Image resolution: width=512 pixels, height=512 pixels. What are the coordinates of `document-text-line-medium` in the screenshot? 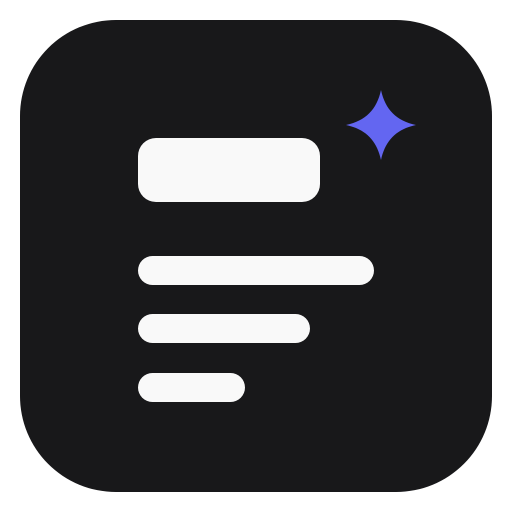 It's located at (224, 328).